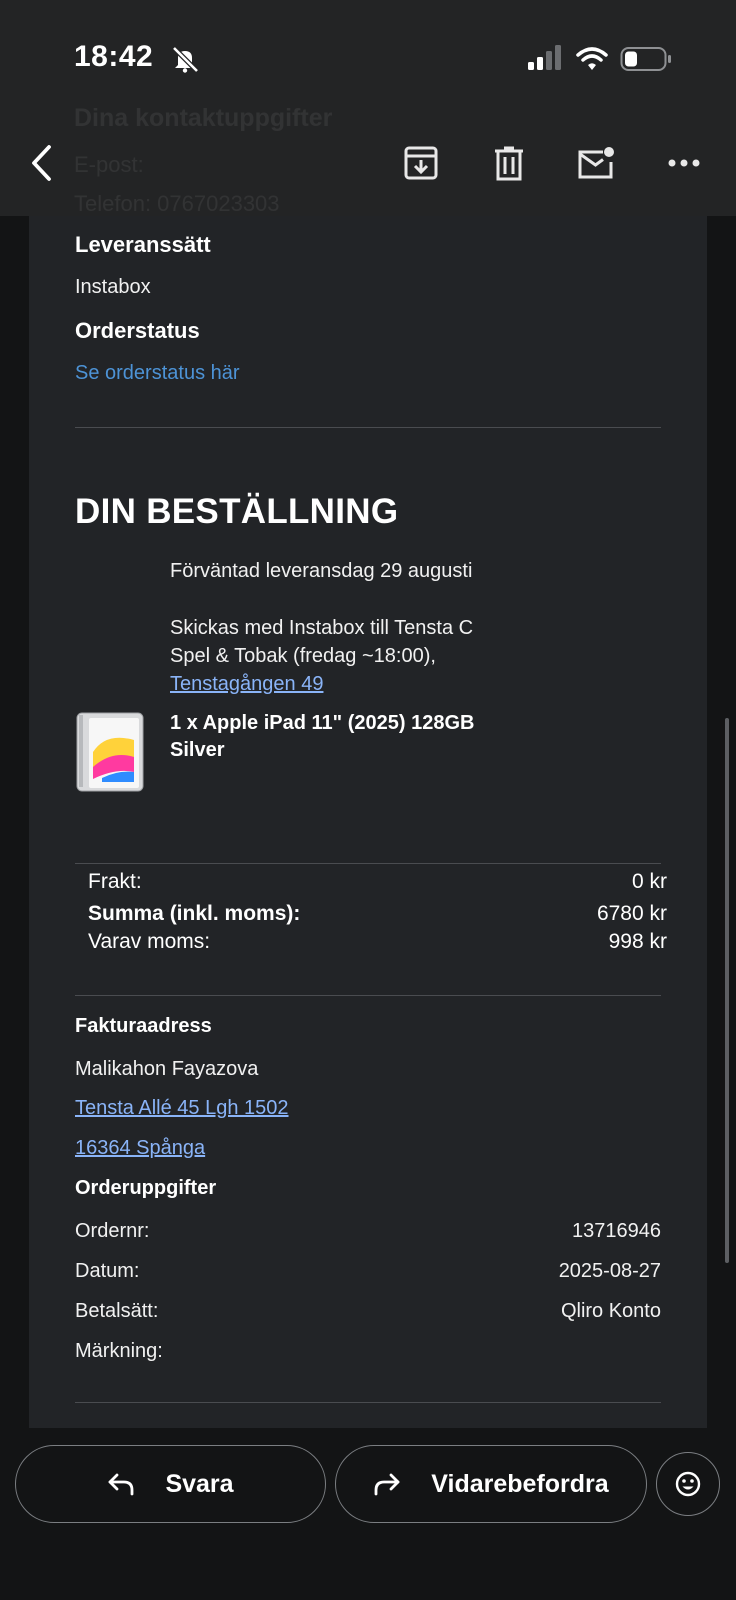 This screenshot has height=1600, width=736. I want to click on vat-value: 998 kr, so click(637, 941).